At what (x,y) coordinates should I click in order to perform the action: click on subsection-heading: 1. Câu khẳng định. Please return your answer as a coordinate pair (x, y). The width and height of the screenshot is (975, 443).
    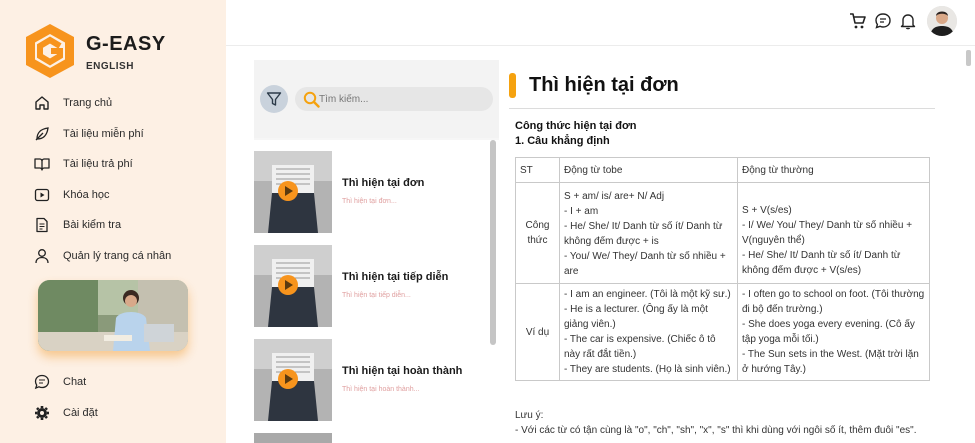
    Looking at the image, I should click on (562, 141).